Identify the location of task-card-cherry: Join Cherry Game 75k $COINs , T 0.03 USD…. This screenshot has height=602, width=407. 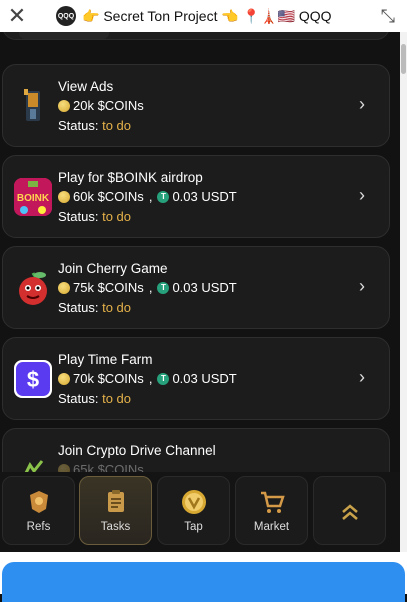
(196, 287).